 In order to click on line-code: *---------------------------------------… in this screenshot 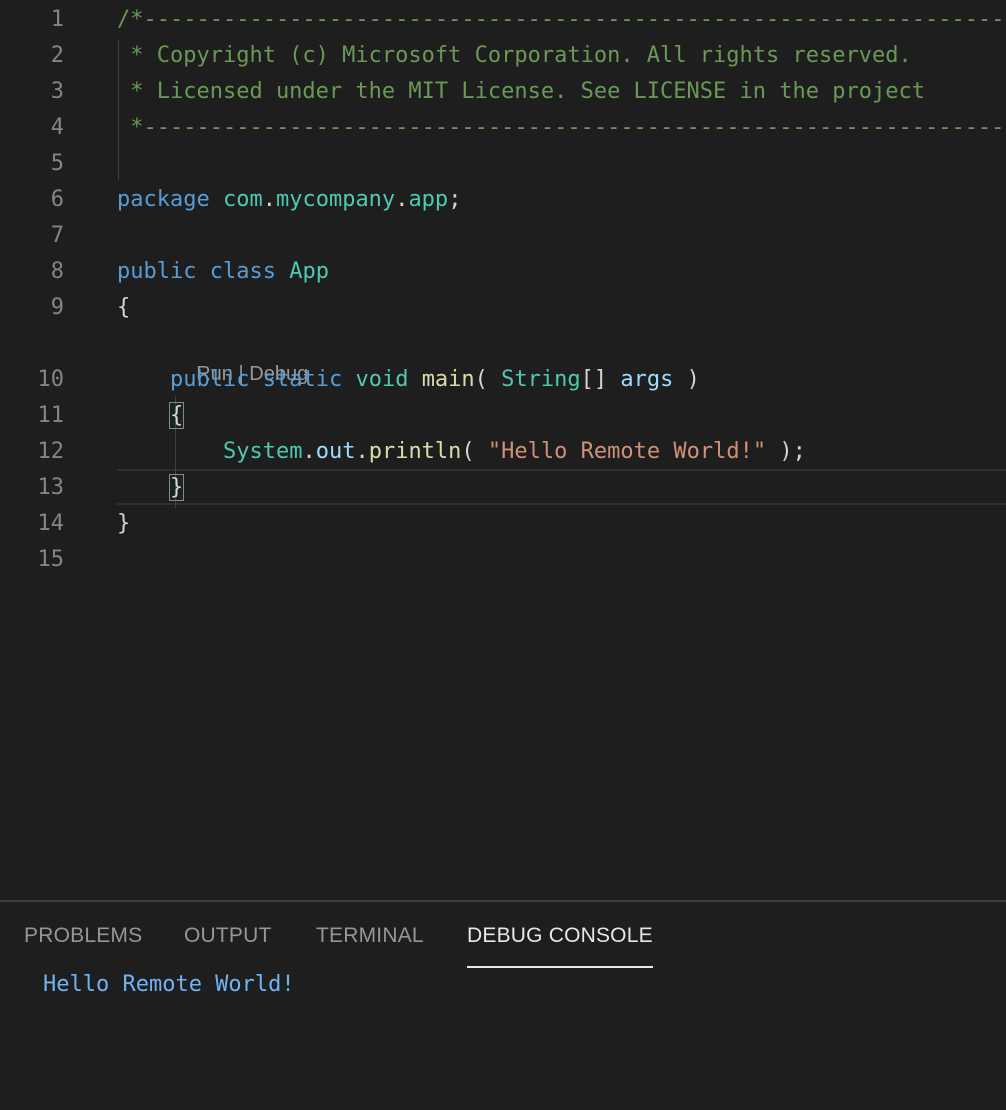, I will do `click(561, 128)`.